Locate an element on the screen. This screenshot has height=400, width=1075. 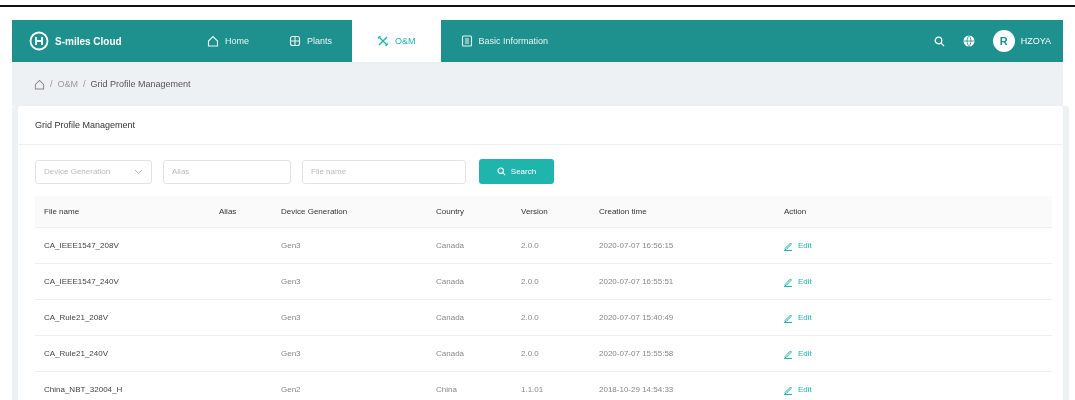
column-header: Country is located at coordinates (450, 211).